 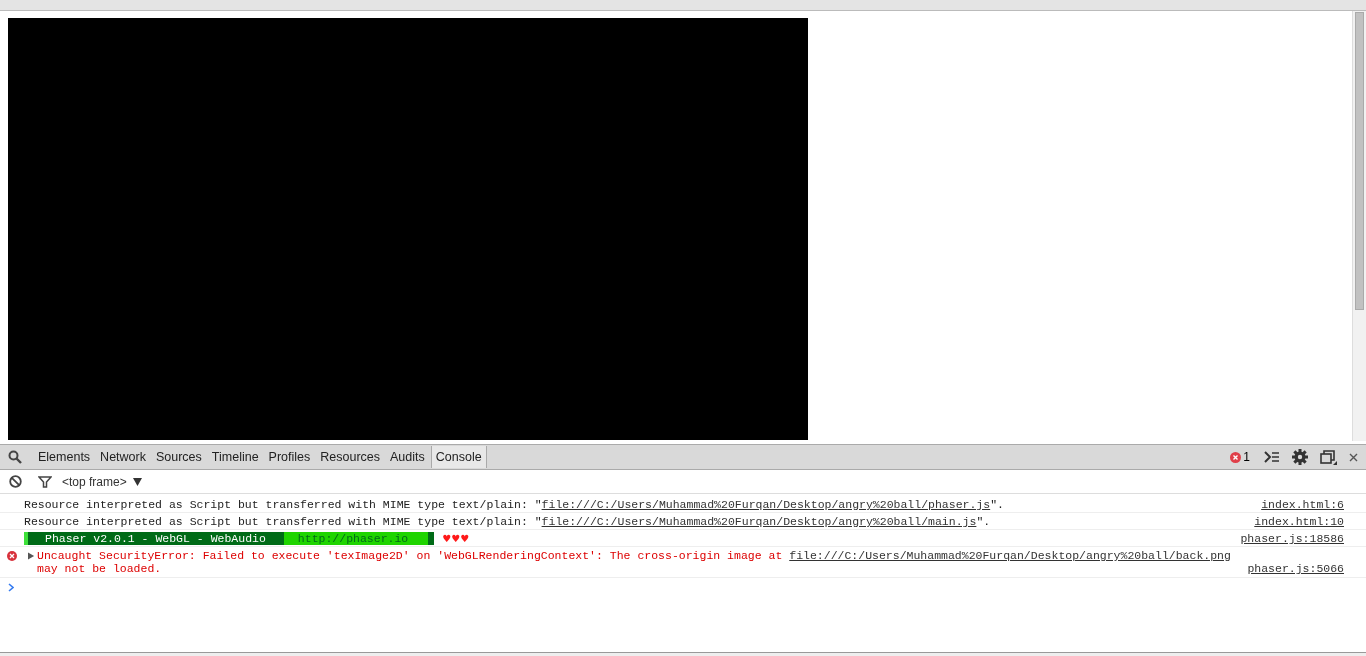 What do you see at coordinates (45, 481) in the screenshot?
I see `filter-icon` at bounding box center [45, 481].